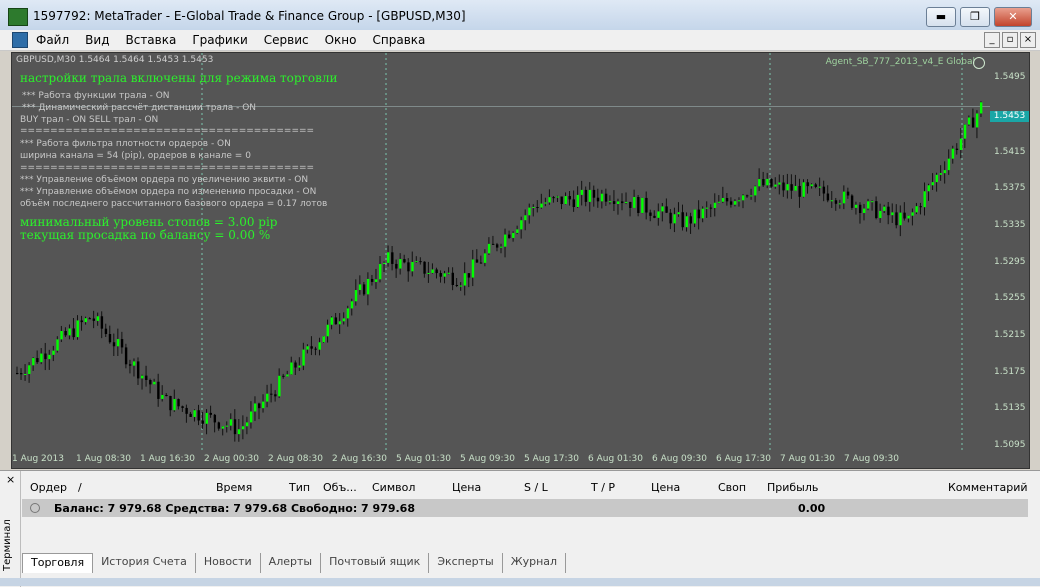 The height and width of the screenshot is (587, 1040). Describe the element at coordinates (20, 40) in the screenshot. I see `chart-window-icon` at that location.